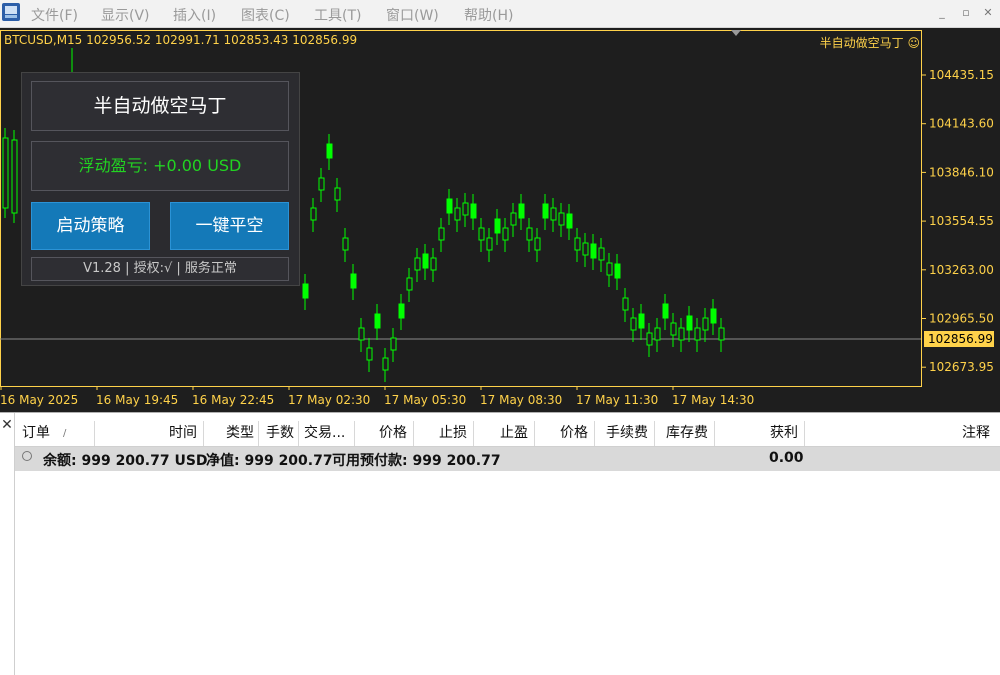  I want to click on menu-insert: 插入(I), so click(194, 15).